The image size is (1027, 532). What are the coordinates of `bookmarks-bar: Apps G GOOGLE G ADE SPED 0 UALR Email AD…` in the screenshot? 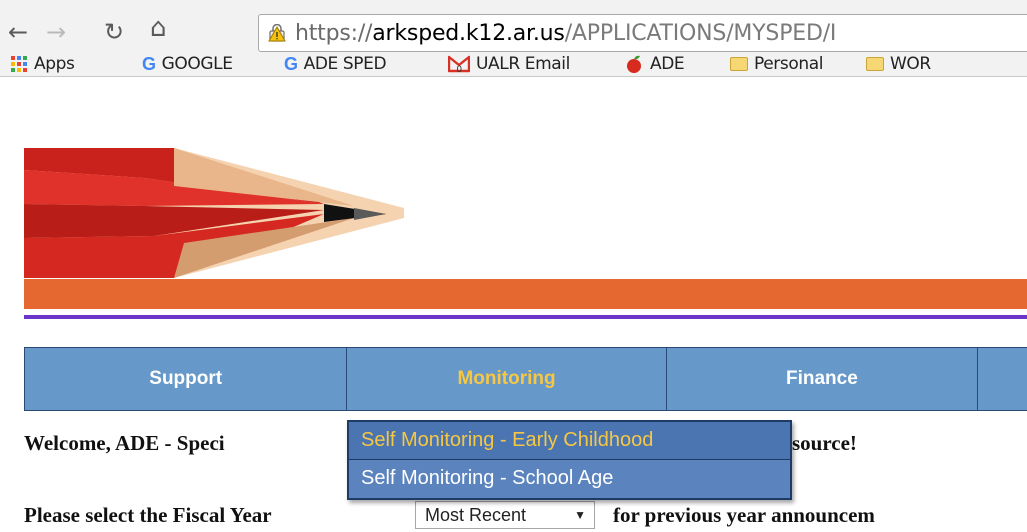 It's located at (513, 63).